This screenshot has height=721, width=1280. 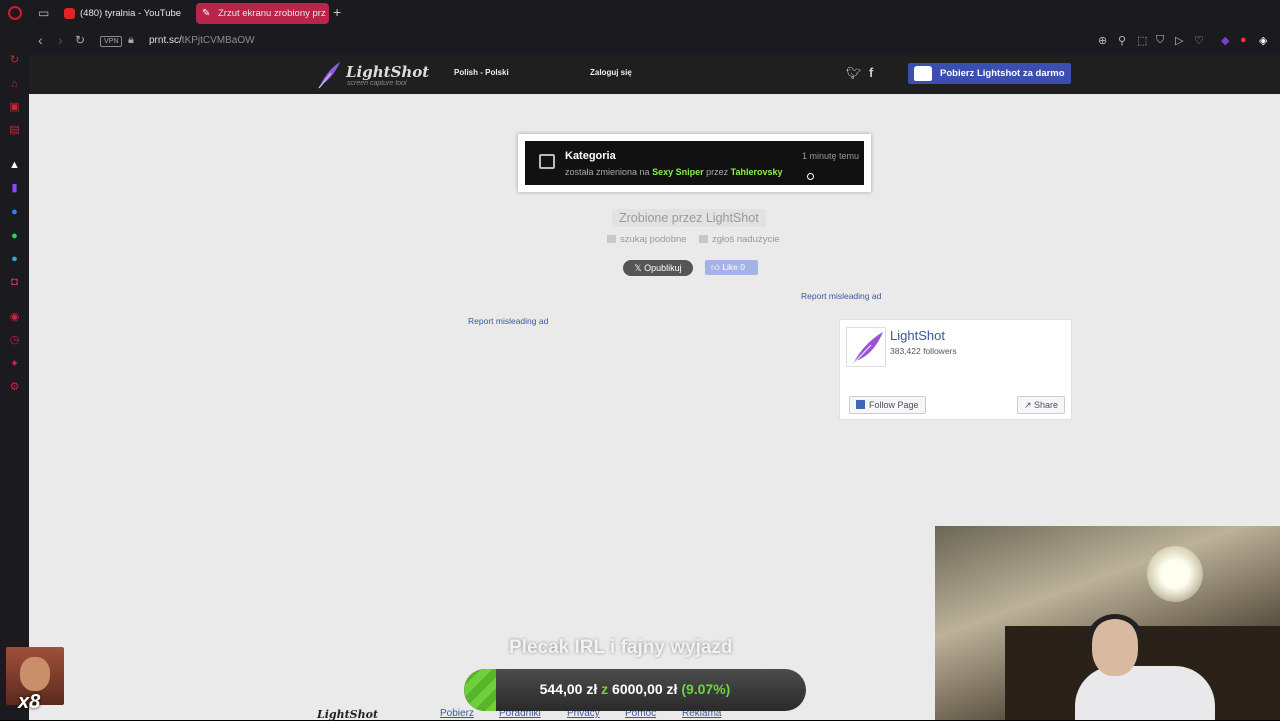 I want to click on fb-like-button: 👍︎ Like 0, so click(x=731, y=267).